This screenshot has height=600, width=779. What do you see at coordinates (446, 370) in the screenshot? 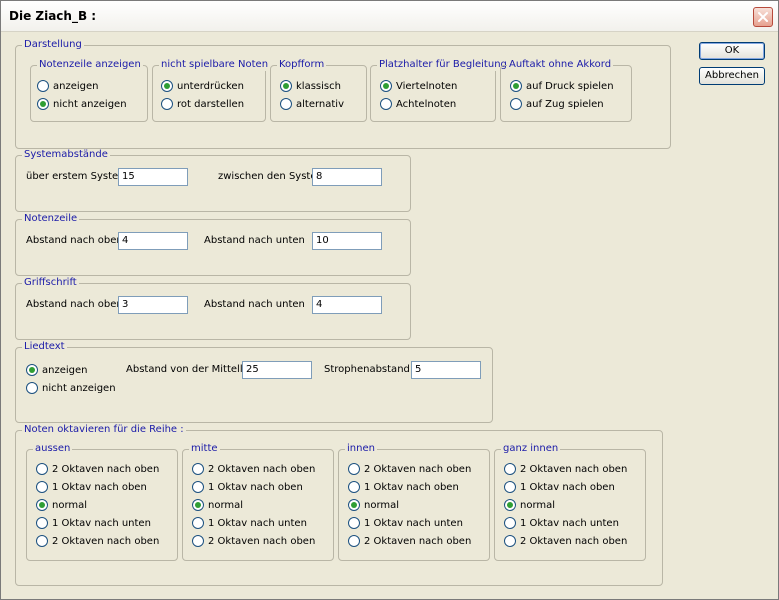
I see `input-strophenabstand: 5` at bounding box center [446, 370].